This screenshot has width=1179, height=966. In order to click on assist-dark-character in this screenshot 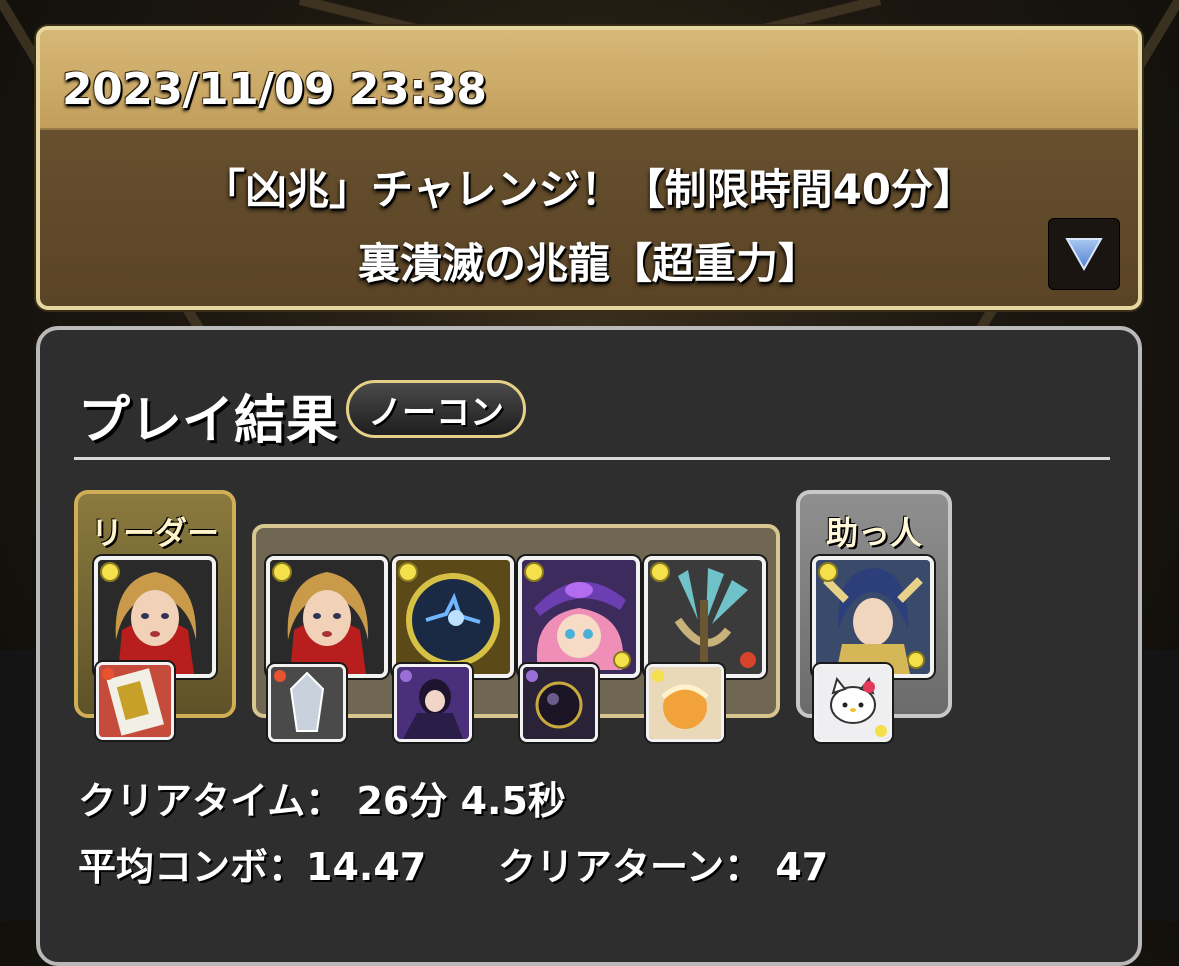, I will do `click(433, 703)`.